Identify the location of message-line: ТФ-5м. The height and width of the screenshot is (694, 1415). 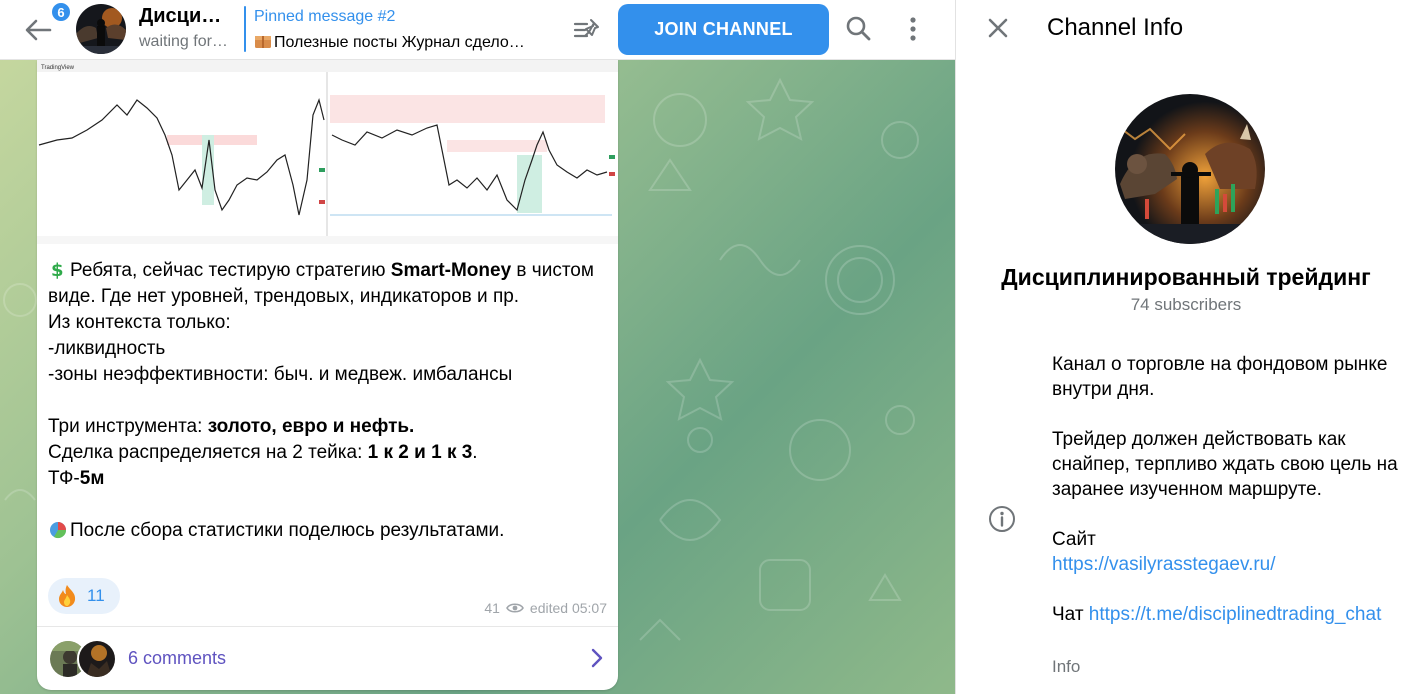
(76, 478).